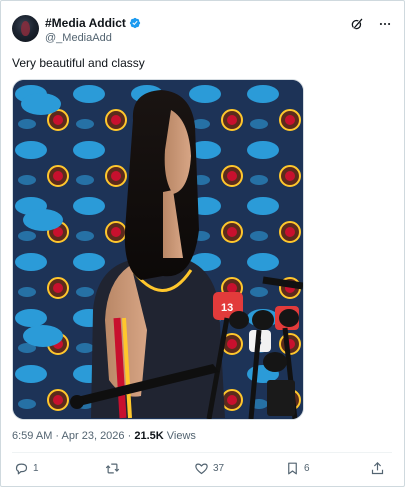 The image size is (405, 487). What do you see at coordinates (209, 468) in the screenshot?
I see `like-button: 37` at bounding box center [209, 468].